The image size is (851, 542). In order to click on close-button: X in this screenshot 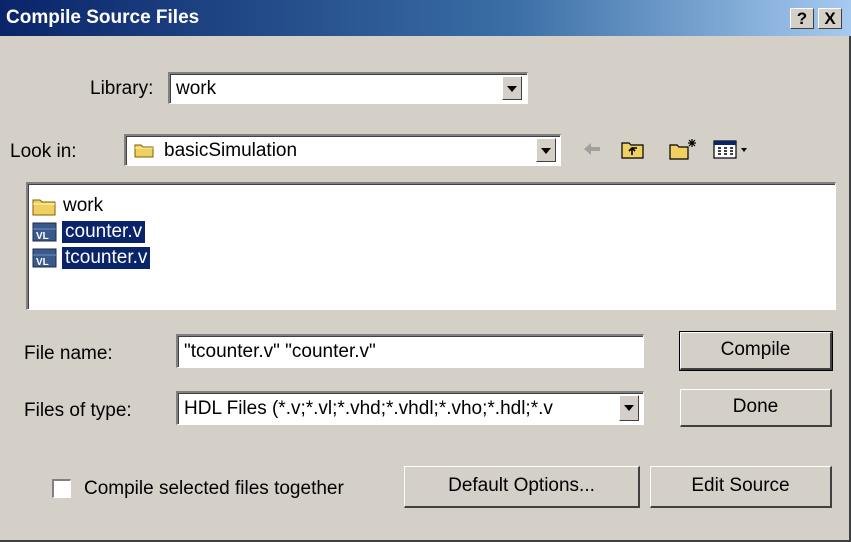, I will do `click(830, 18)`.